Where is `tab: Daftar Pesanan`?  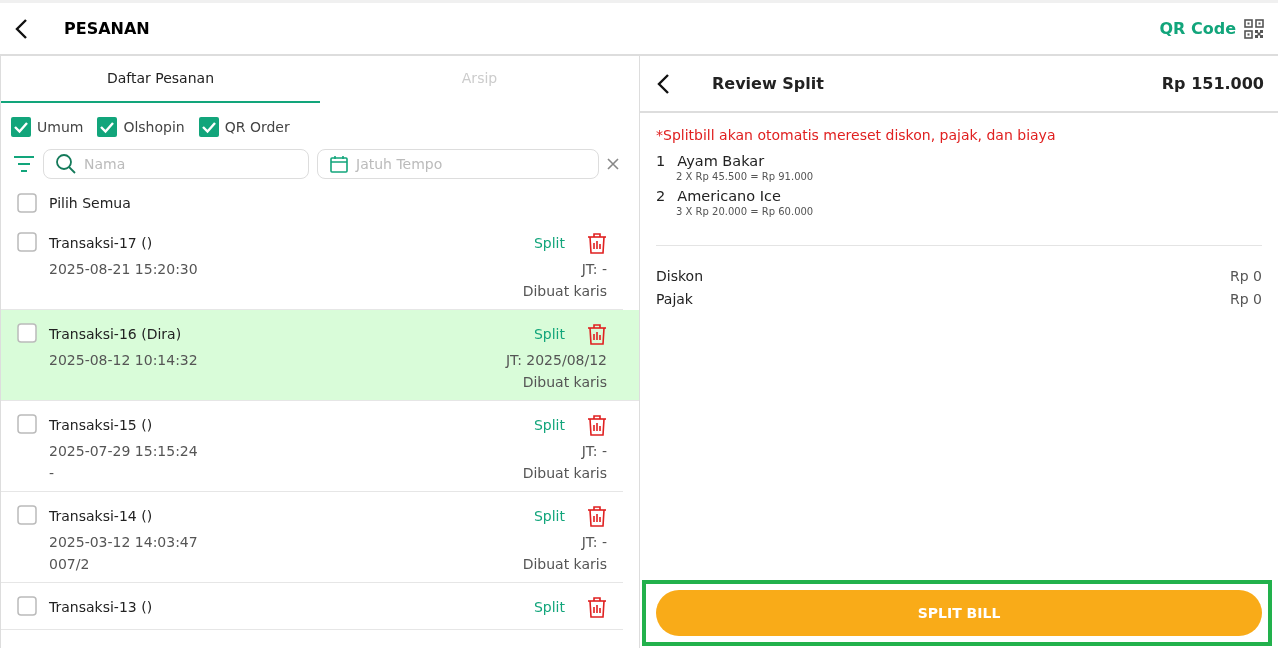 tab: Daftar Pesanan is located at coordinates (160, 79).